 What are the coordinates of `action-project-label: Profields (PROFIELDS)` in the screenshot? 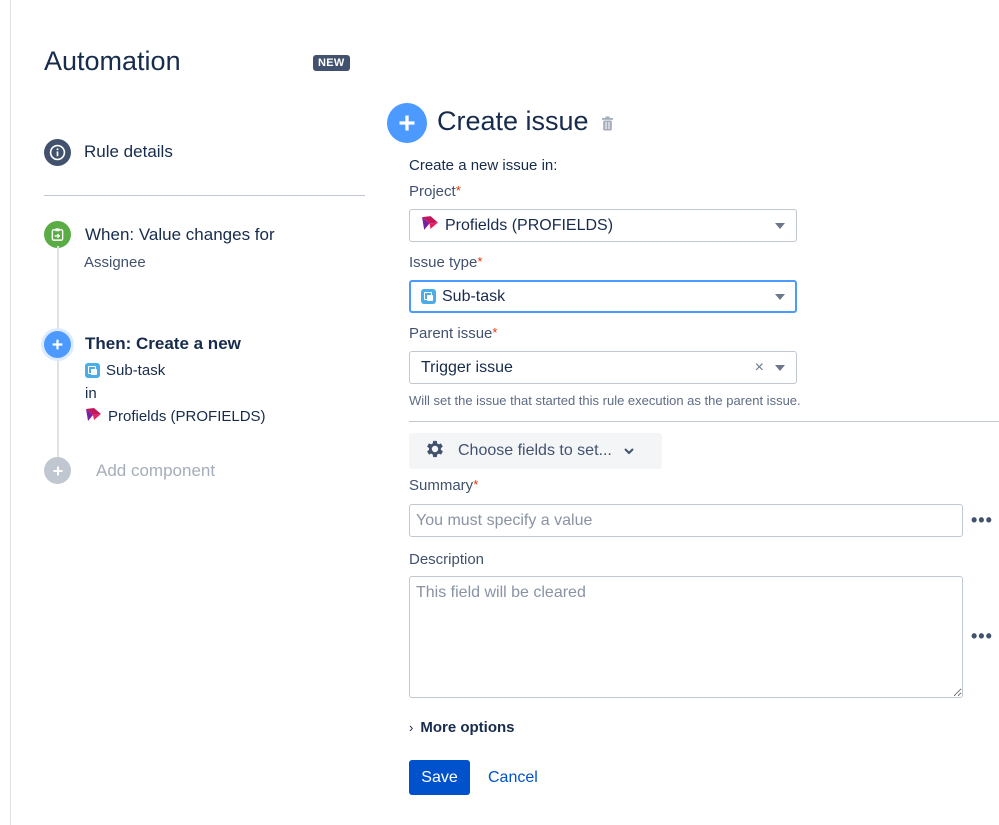 It's located at (187, 416).